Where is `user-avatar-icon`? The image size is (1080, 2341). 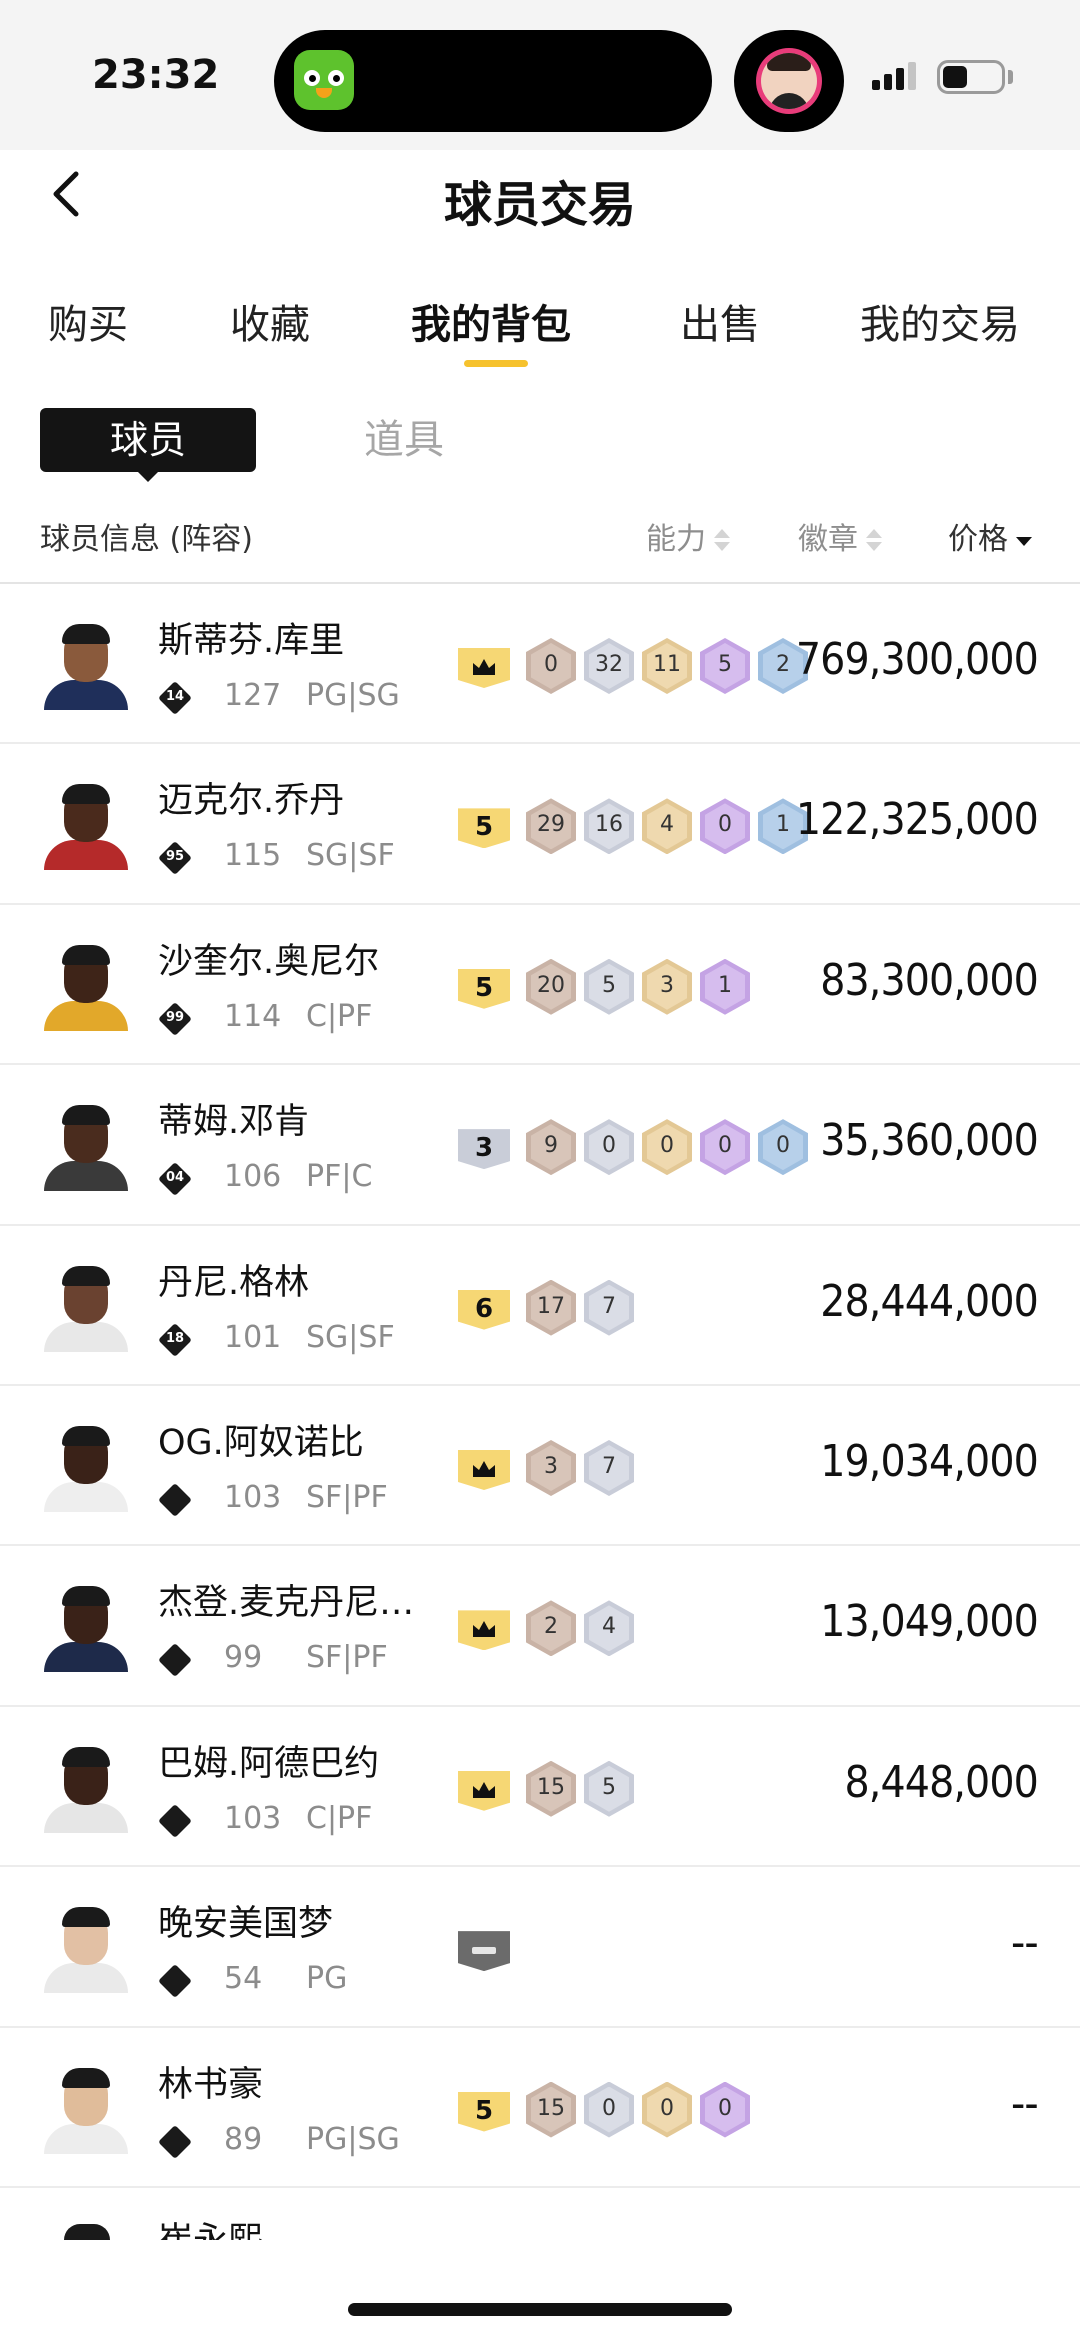
user-avatar-icon is located at coordinates (789, 81).